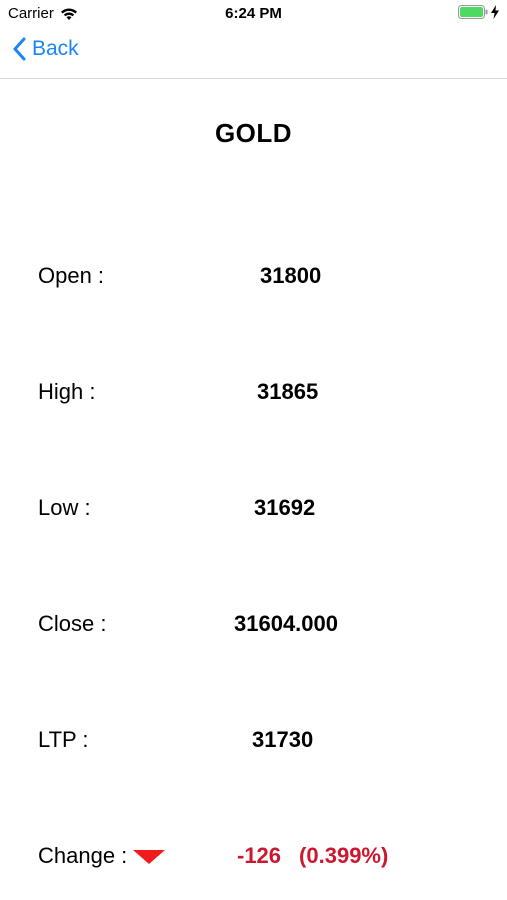  I want to click on page-title: GOLD, so click(253, 133).